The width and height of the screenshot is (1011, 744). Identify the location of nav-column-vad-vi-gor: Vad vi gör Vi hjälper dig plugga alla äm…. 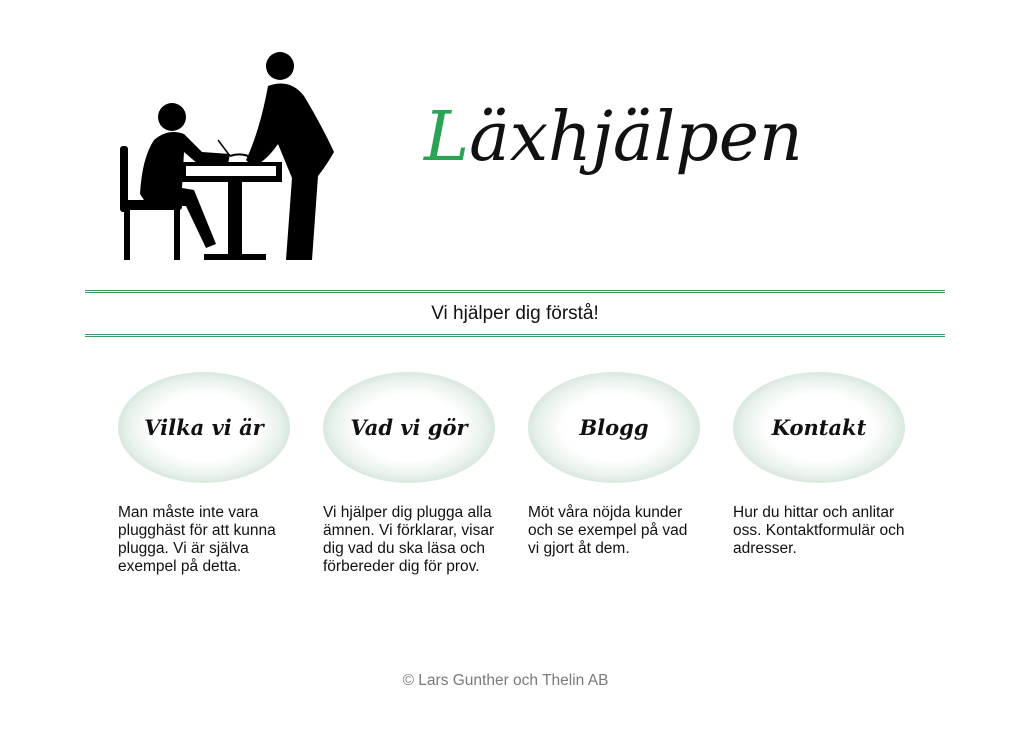
(409, 474).